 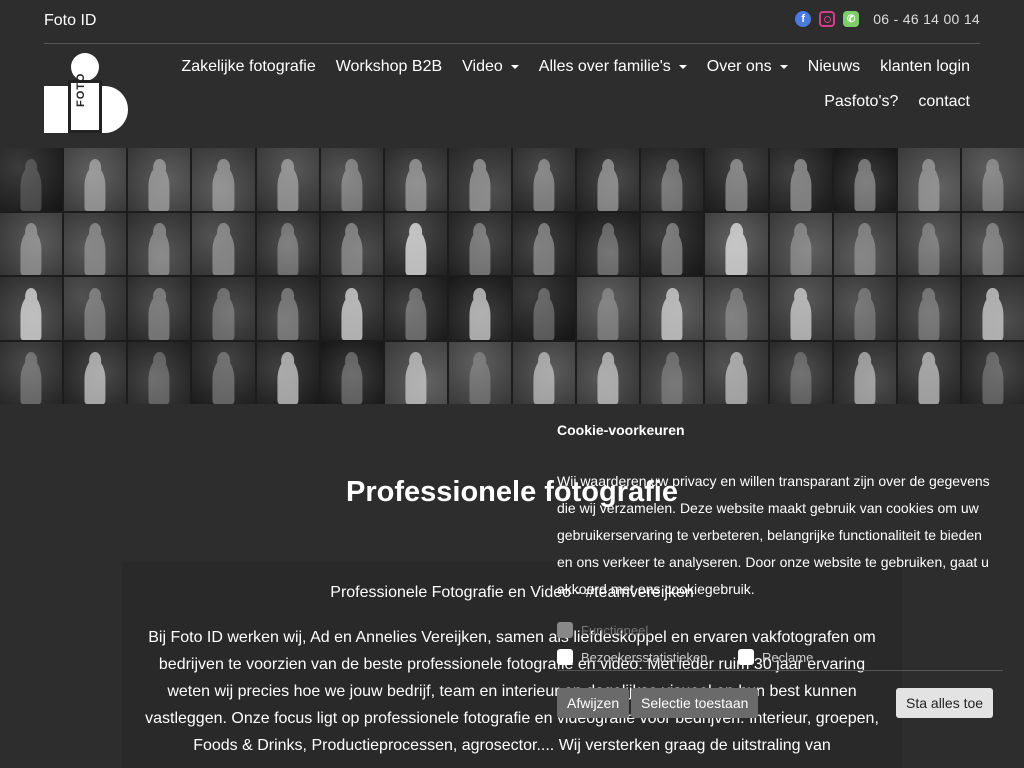 I want to click on nav-item-label: Alles over familie's, so click(x=604, y=66).